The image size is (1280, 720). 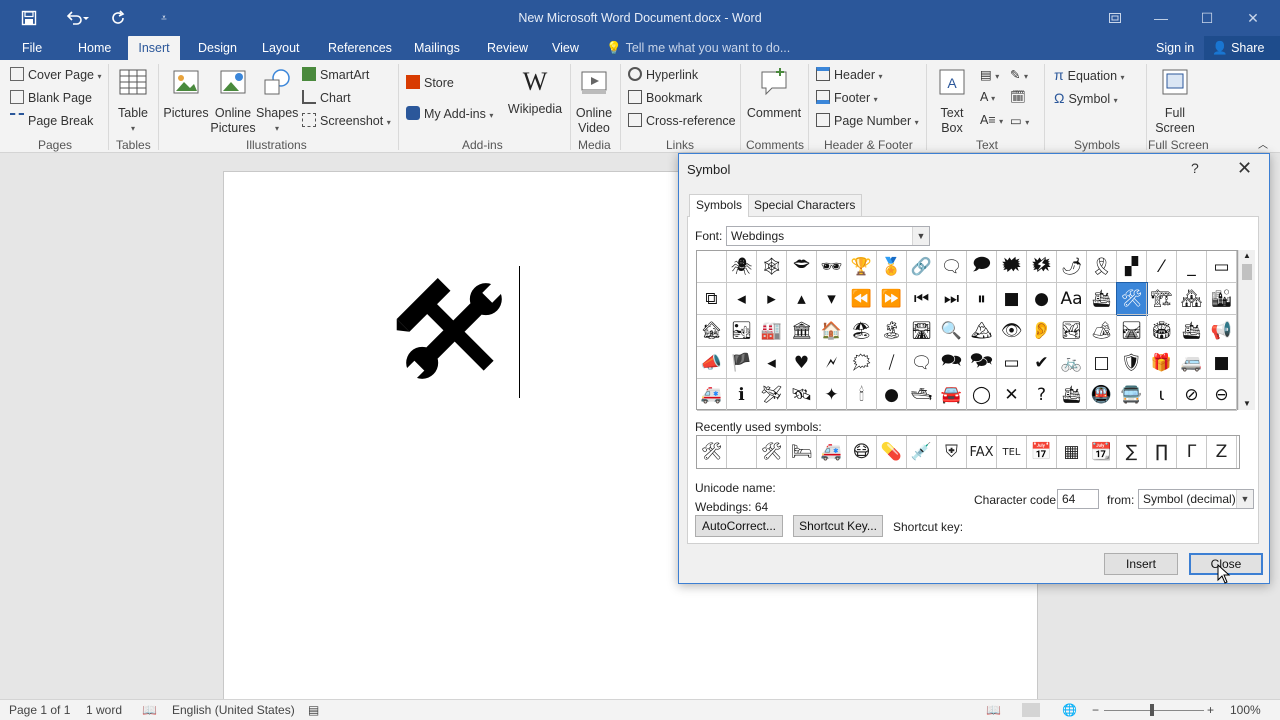 I want to click on symbol-cell: ⍳, so click(x=1162, y=395).